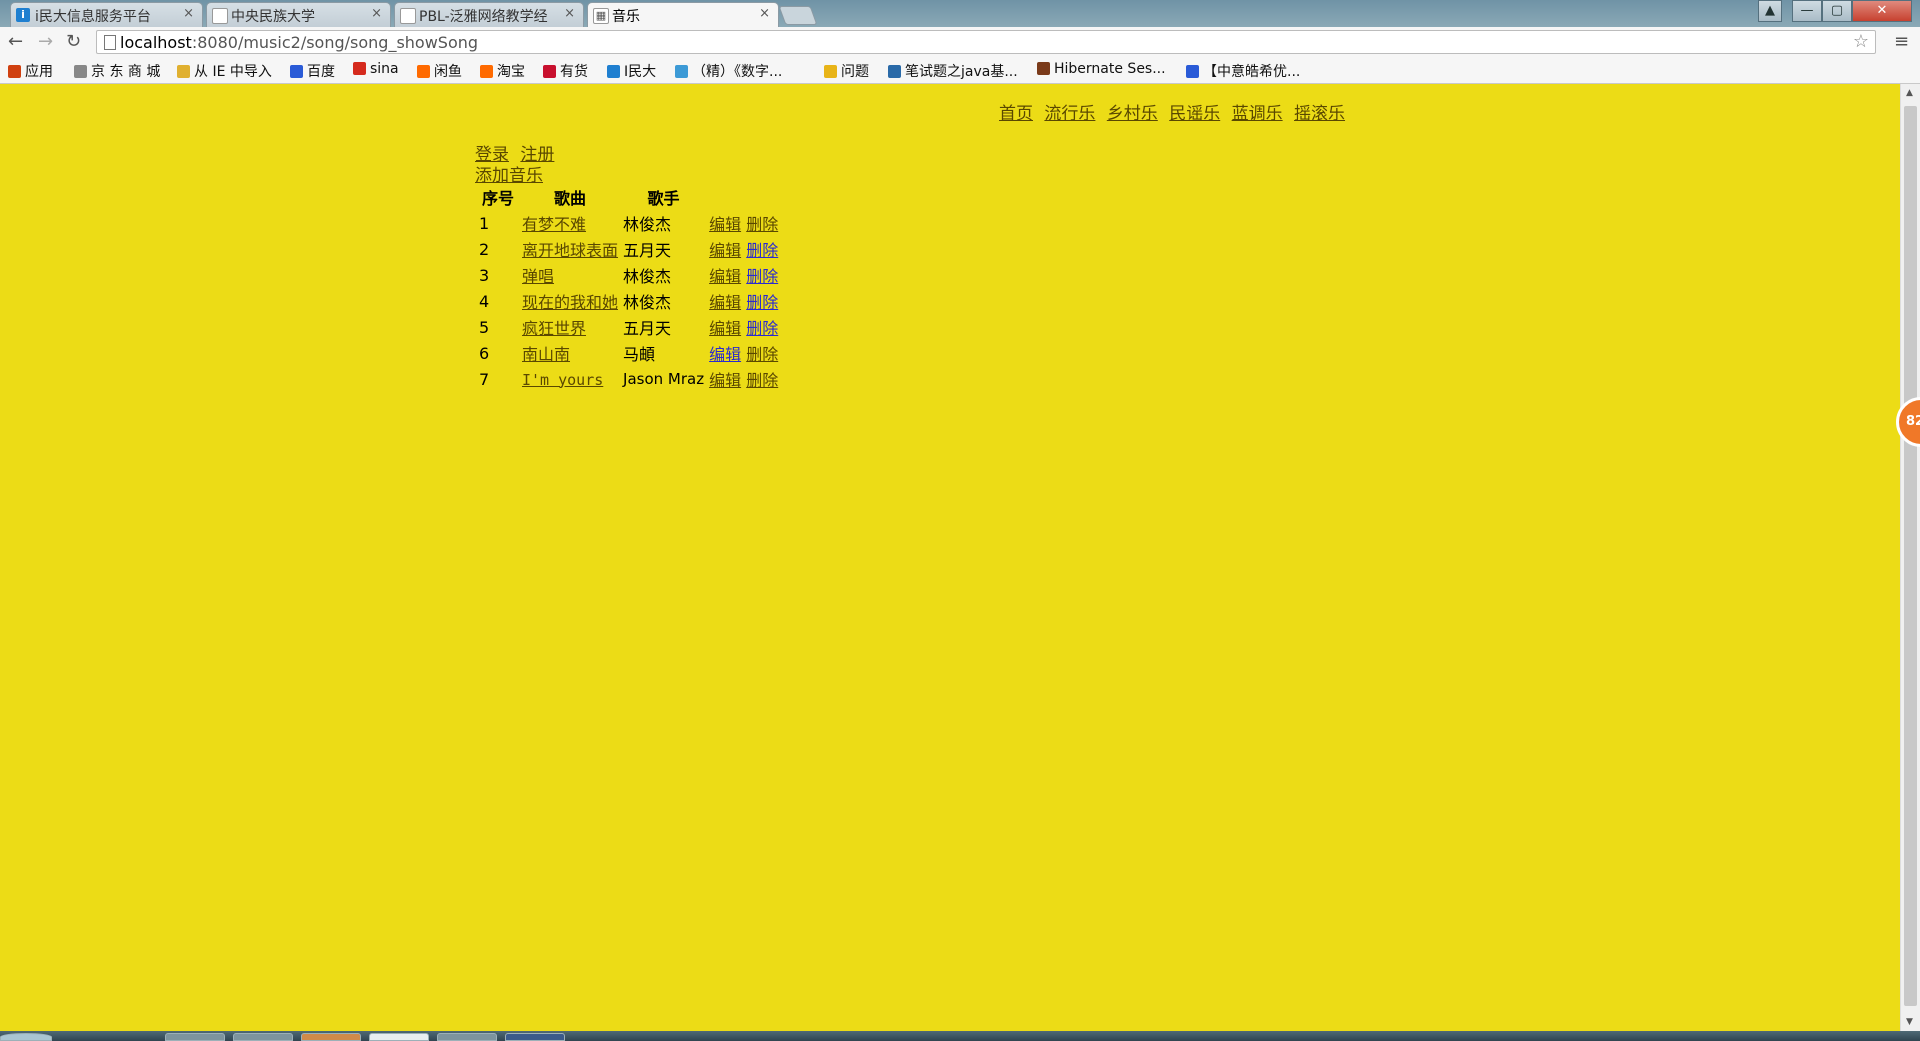 The width and height of the screenshot is (1920, 1041). Describe the element at coordinates (439, 71) in the screenshot. I see `bookmark-item: 闲鱼` at that location.